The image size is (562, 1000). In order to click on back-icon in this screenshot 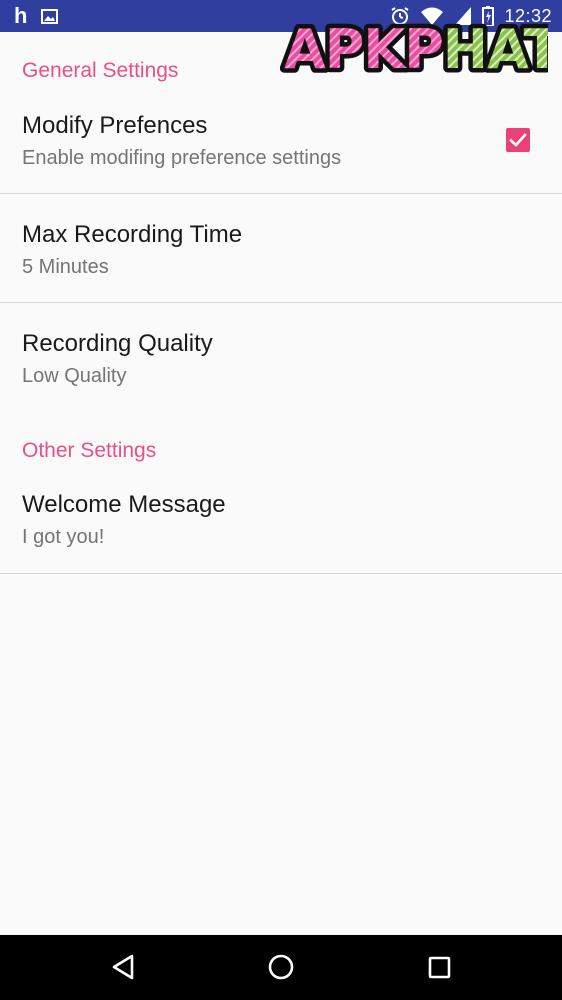, I will do `click(123, 967)`.